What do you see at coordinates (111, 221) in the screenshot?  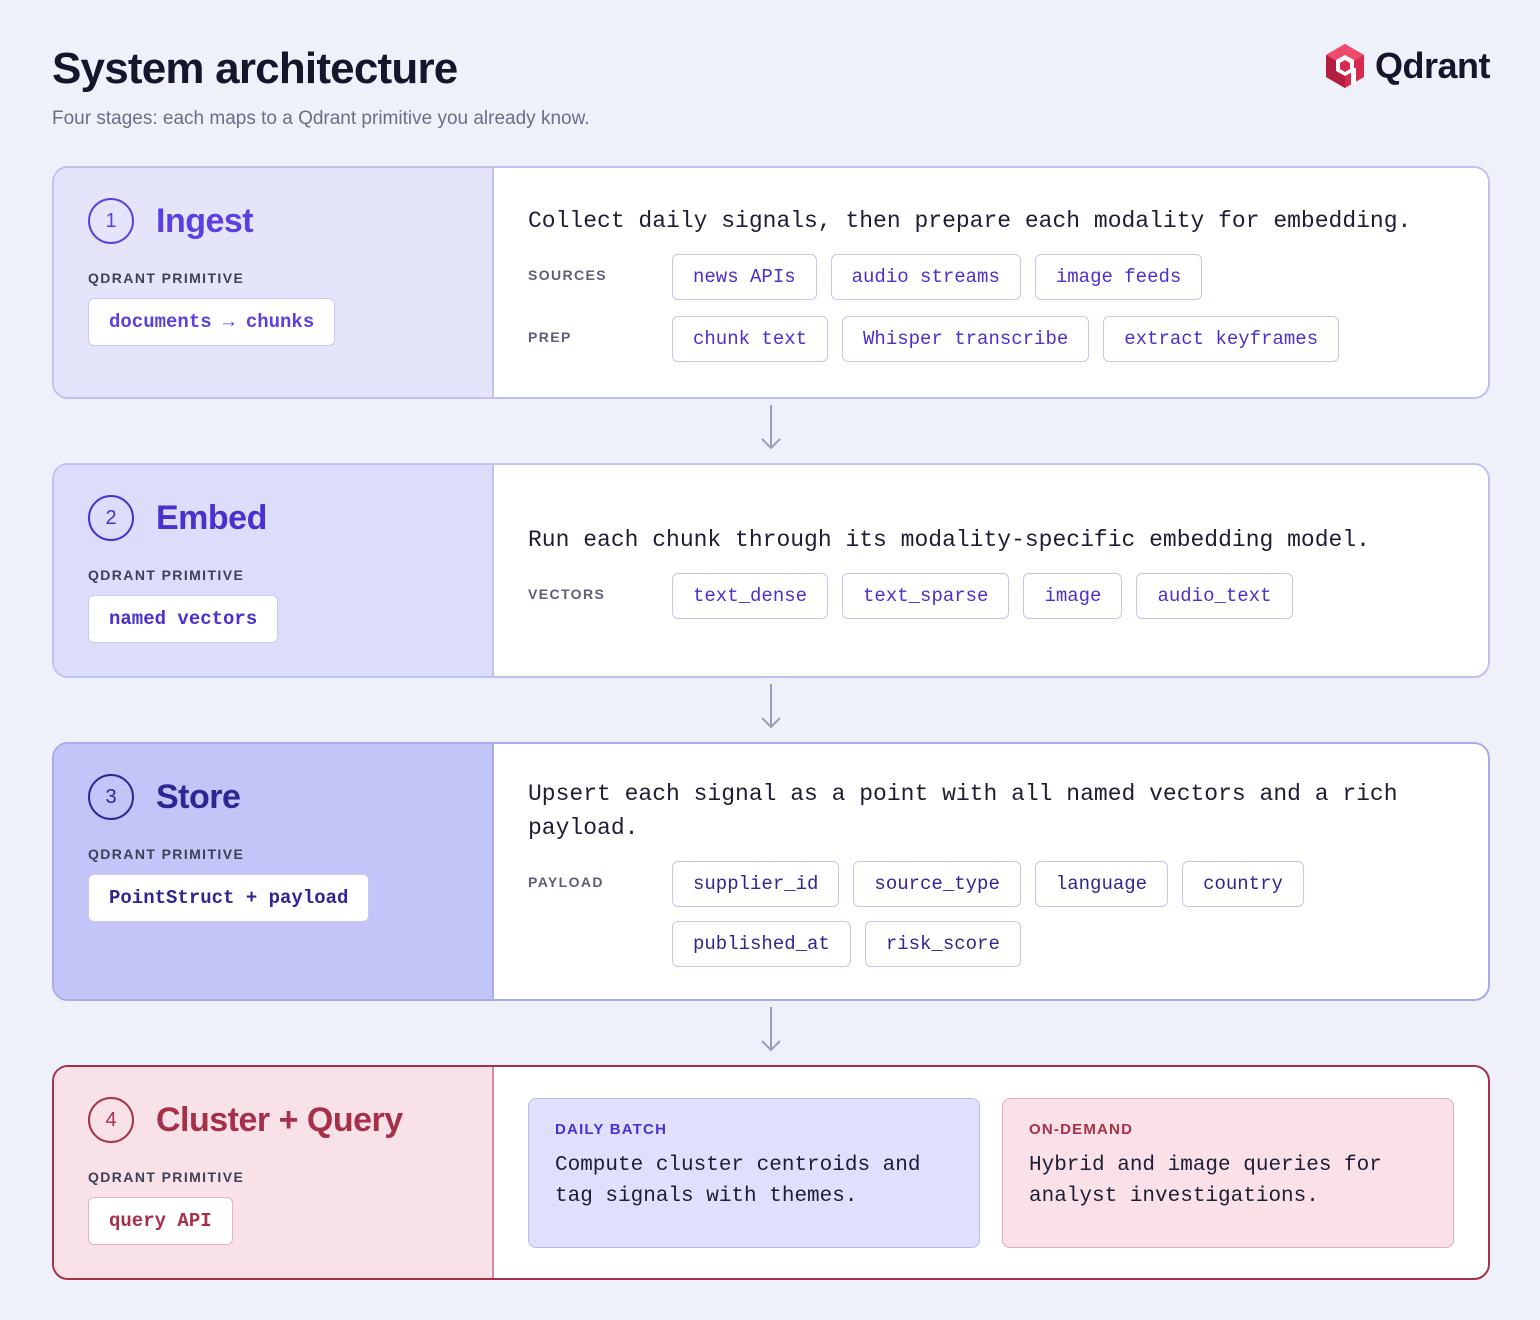 I see `stage-number: 1` at bounding box center [111, 221].